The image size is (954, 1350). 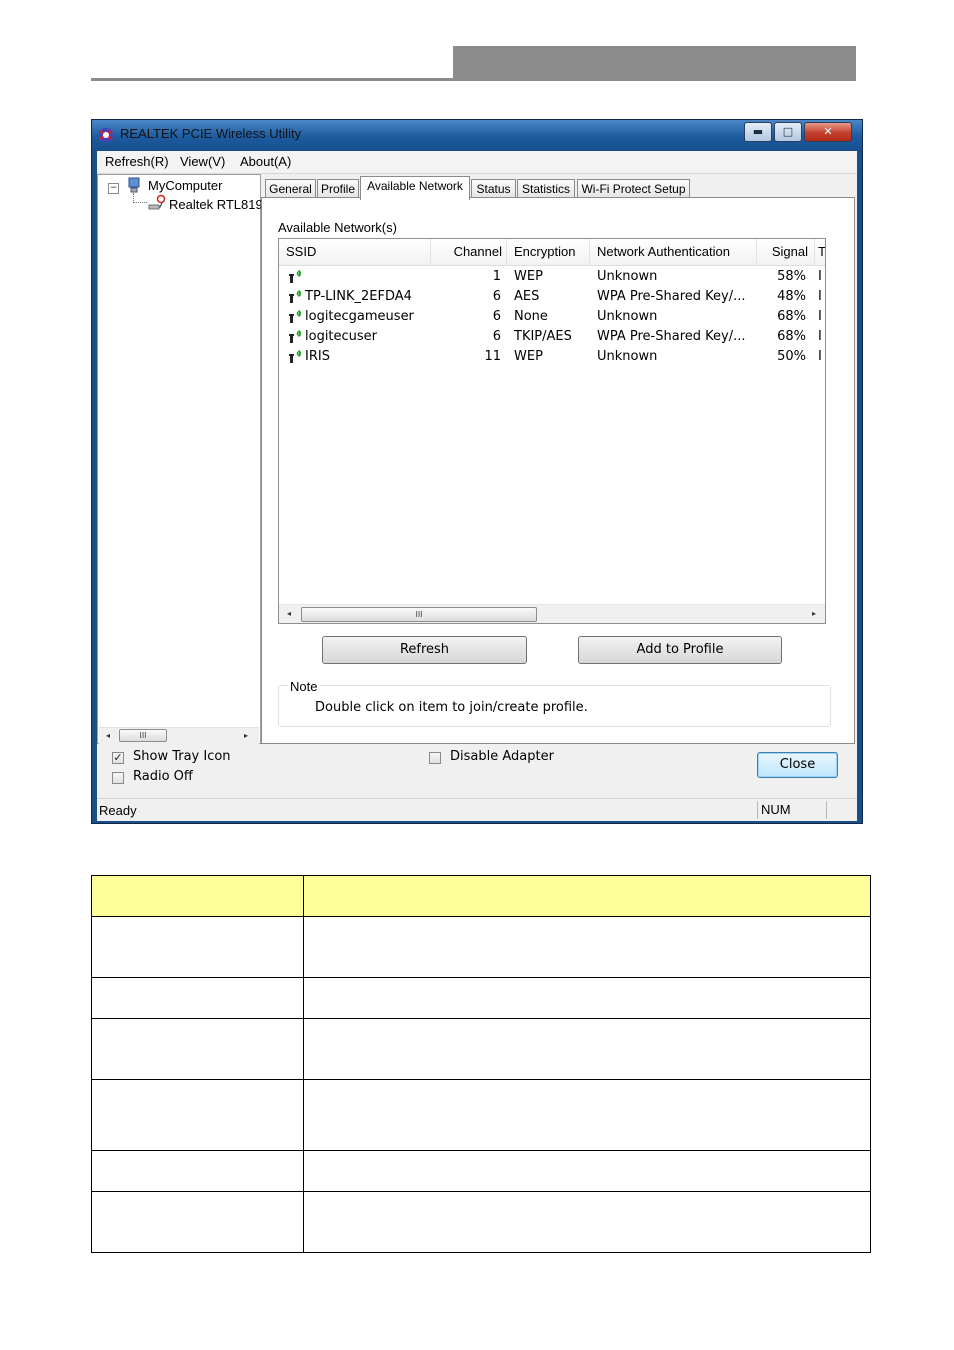 I want to click on maximize-button: □, so click(x=788, y=132).